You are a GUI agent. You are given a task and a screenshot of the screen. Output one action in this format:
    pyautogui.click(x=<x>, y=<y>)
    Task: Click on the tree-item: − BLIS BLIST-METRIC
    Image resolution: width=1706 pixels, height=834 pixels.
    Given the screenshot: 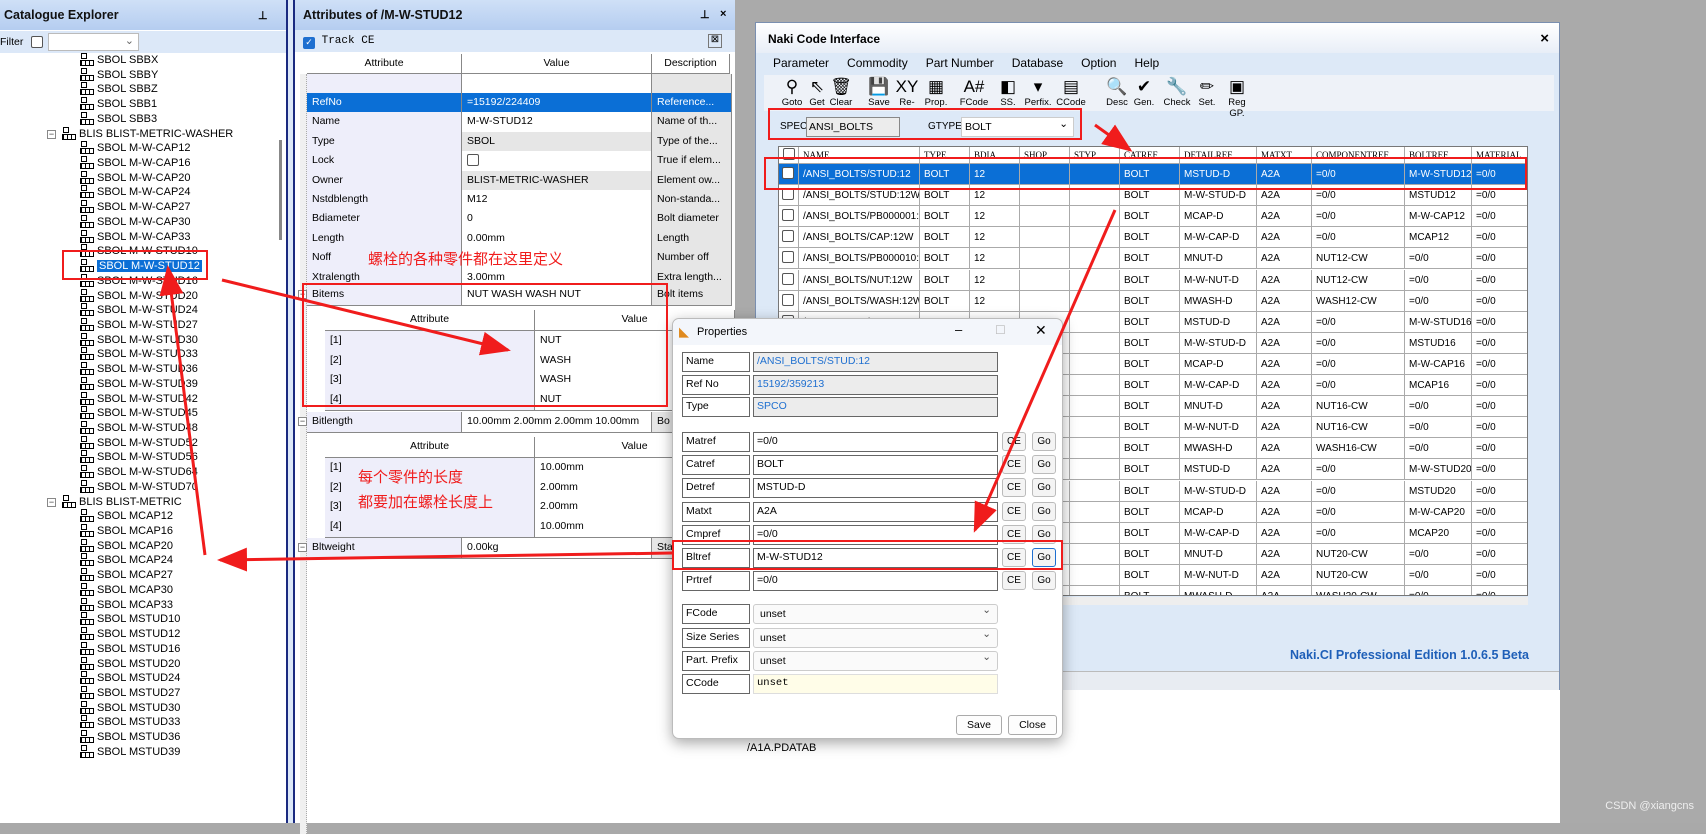 What is the action you would take?
    pyautogui.click(x=114, y=502)
    